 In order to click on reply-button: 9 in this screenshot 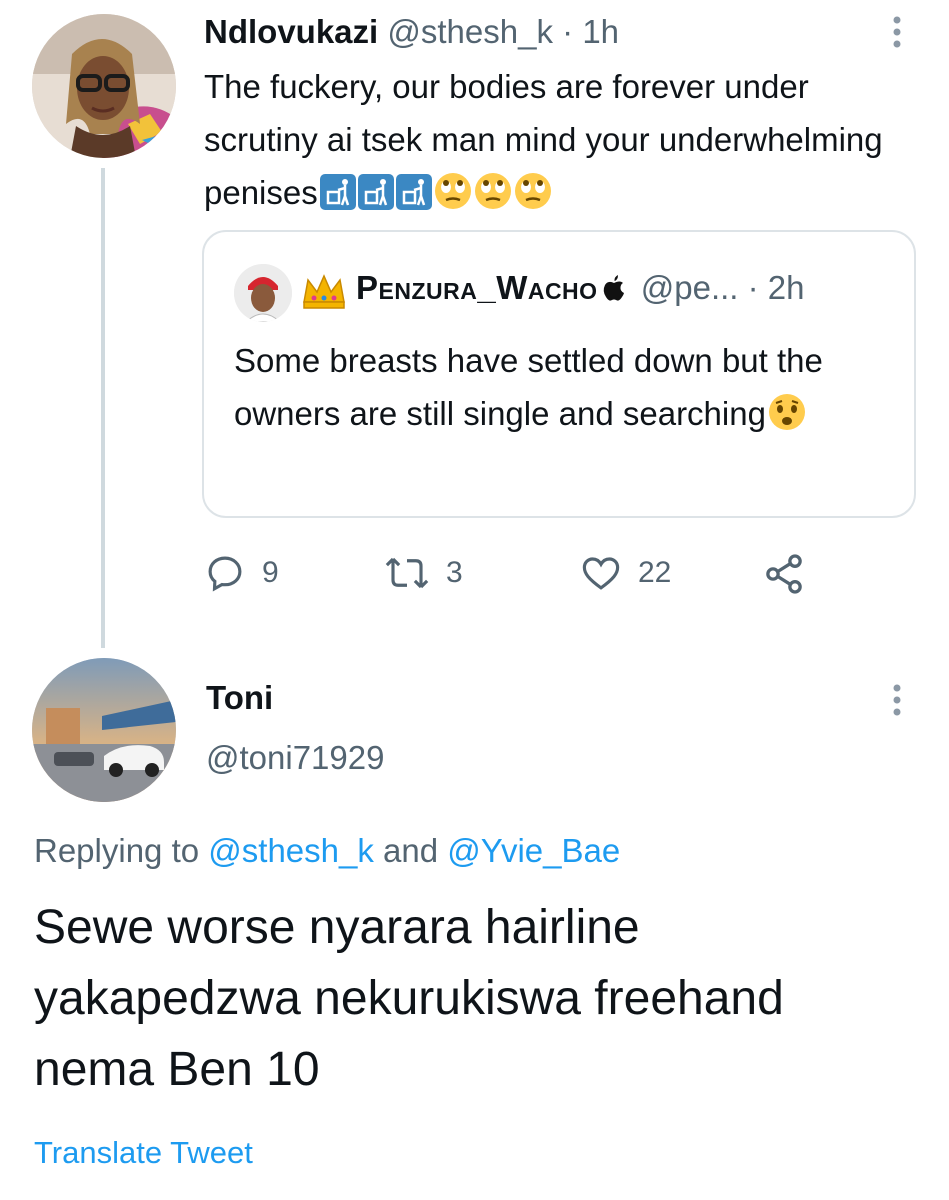, I will do `click(241, 573)`.